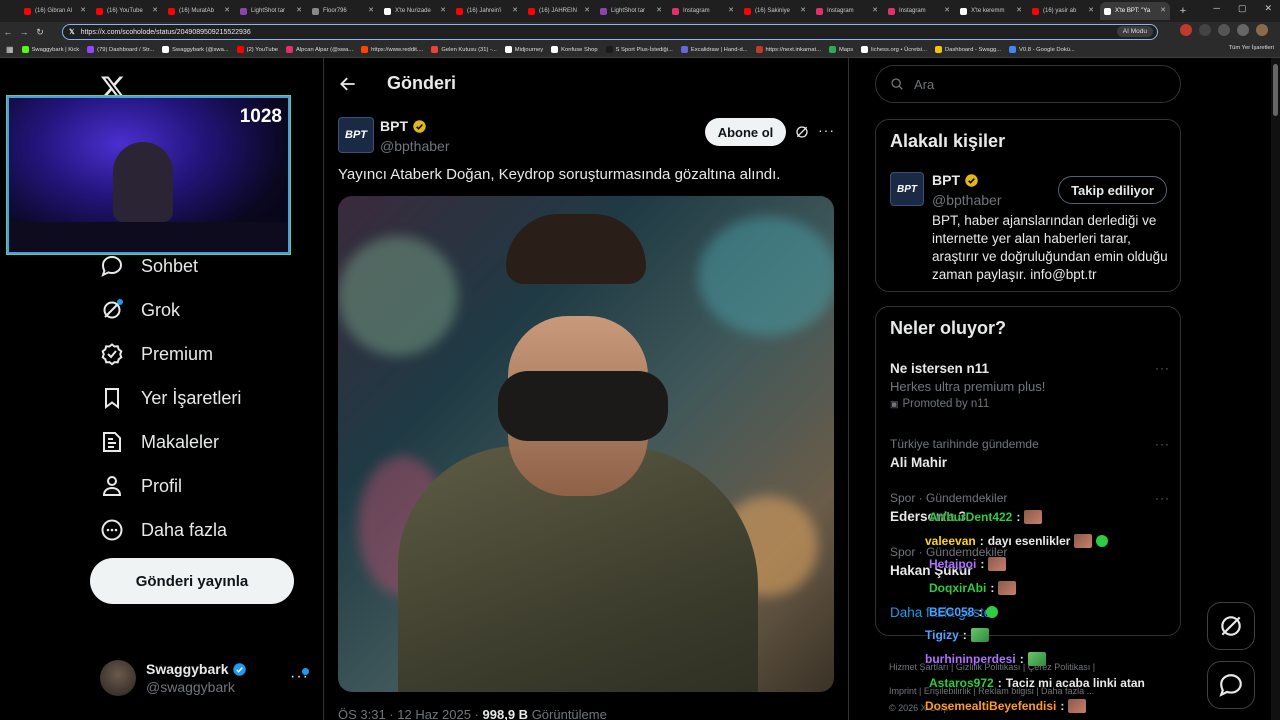 The image size is (1280, 720). Describe the element at coordinates (1251, 48) in the screenshot. I see `all-bookmarks-link: Tüm Yer İşaretleri` at that location.